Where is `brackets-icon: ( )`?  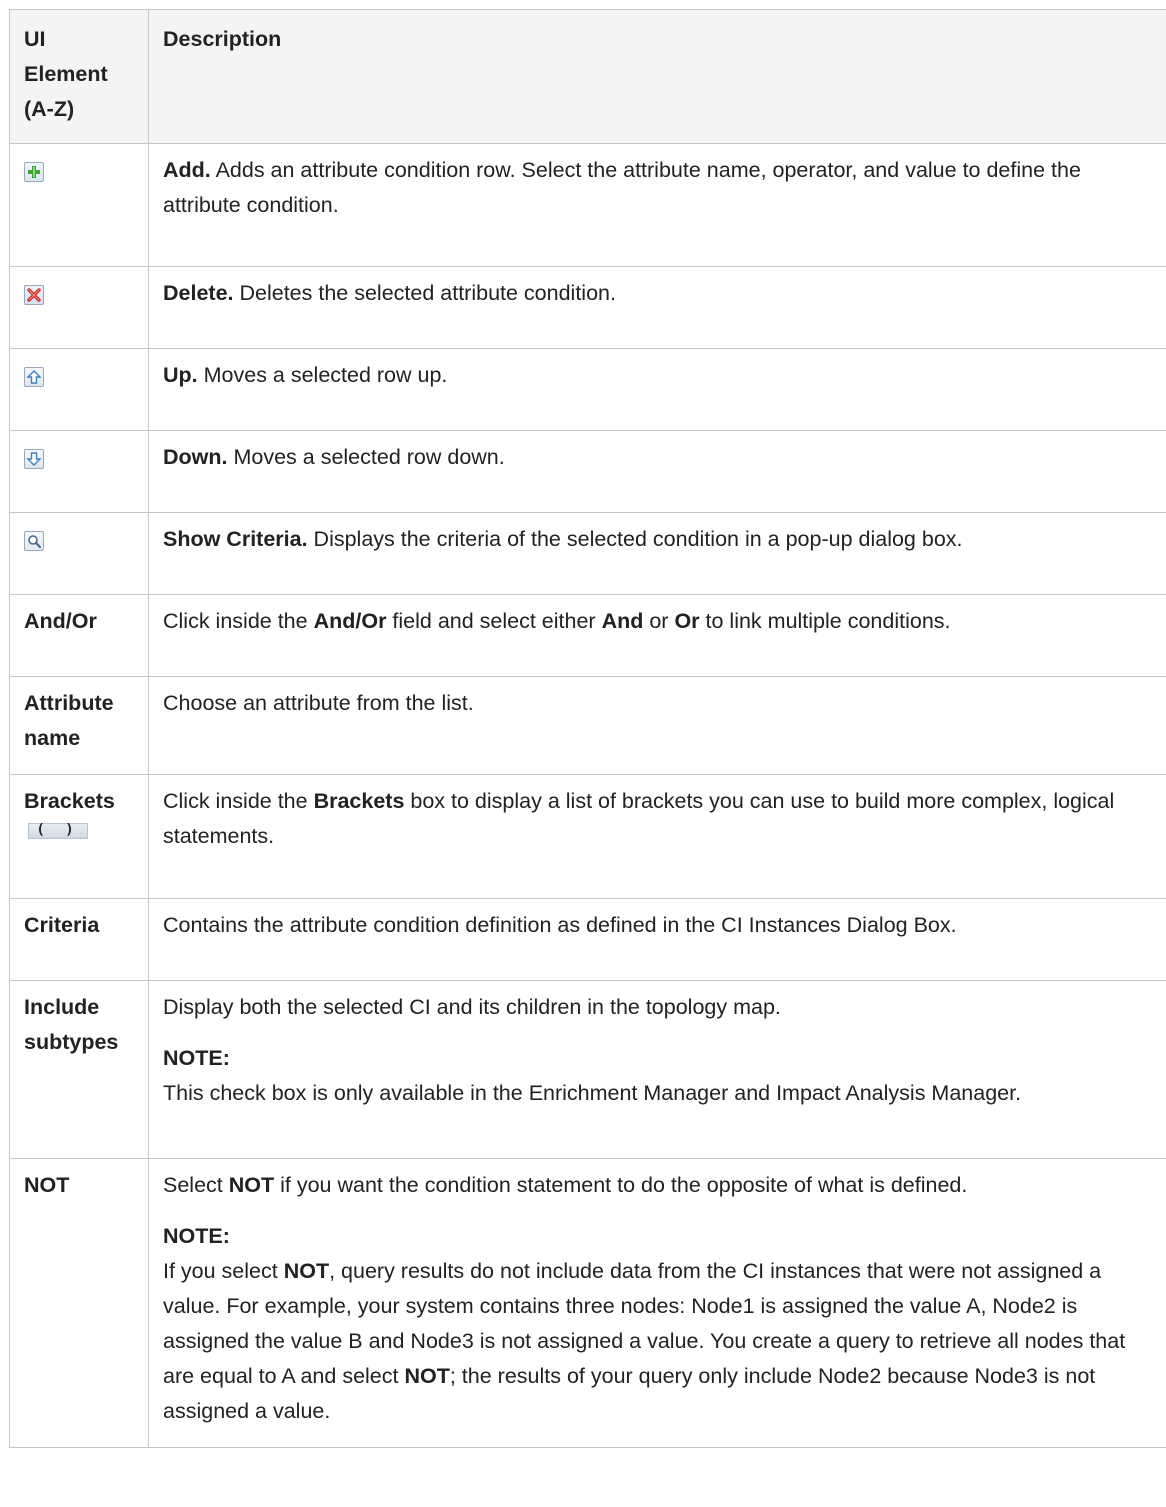 brackets-icon: ( ) is located at coordinates (58, 831).